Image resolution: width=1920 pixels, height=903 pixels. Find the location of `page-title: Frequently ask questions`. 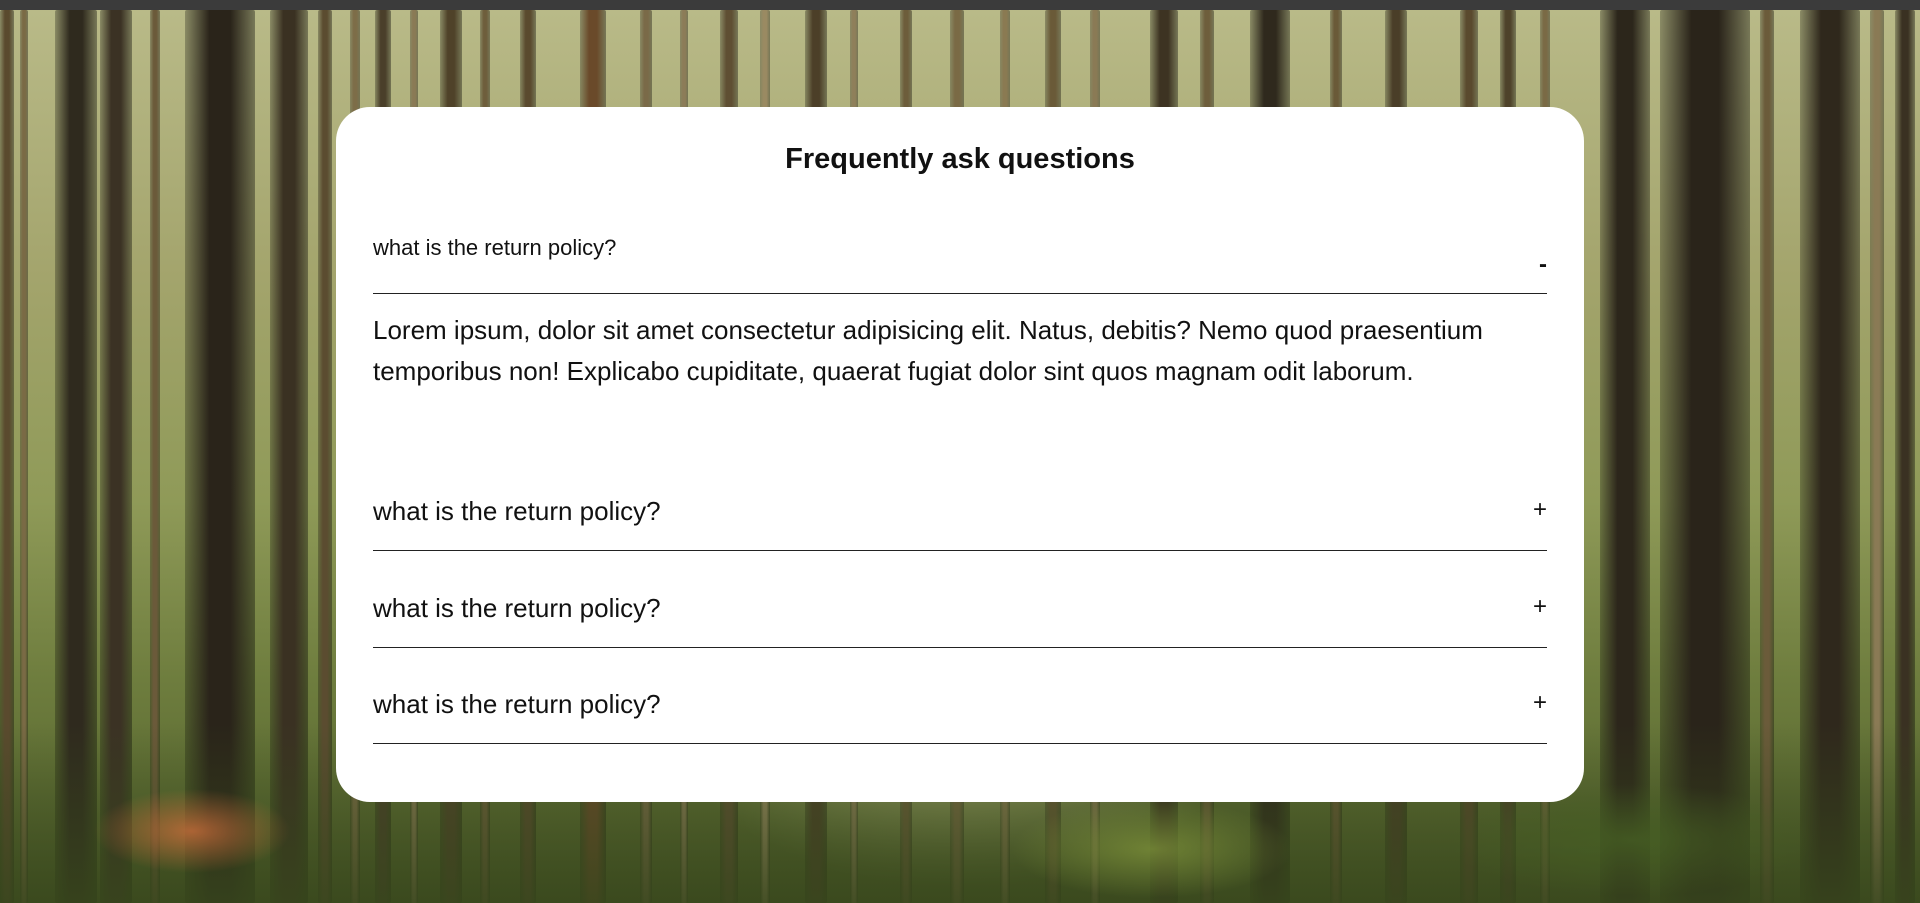

page-title: Frequently ask questions is located at coordinates (960, 159).